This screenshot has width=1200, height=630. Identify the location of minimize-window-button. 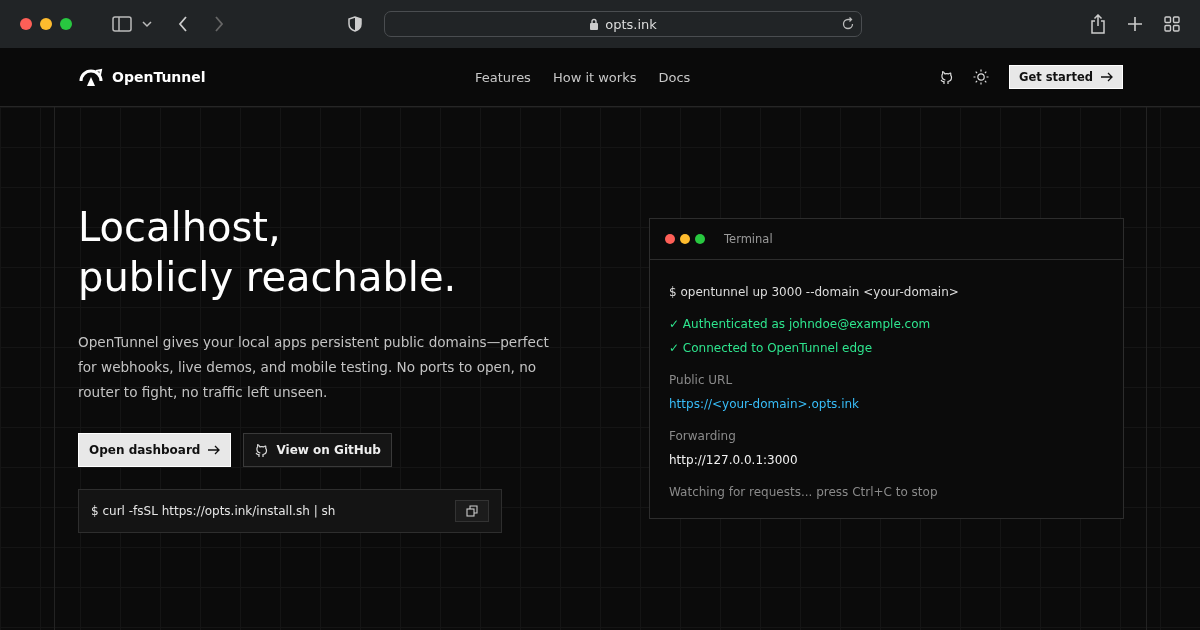
(46, 24).